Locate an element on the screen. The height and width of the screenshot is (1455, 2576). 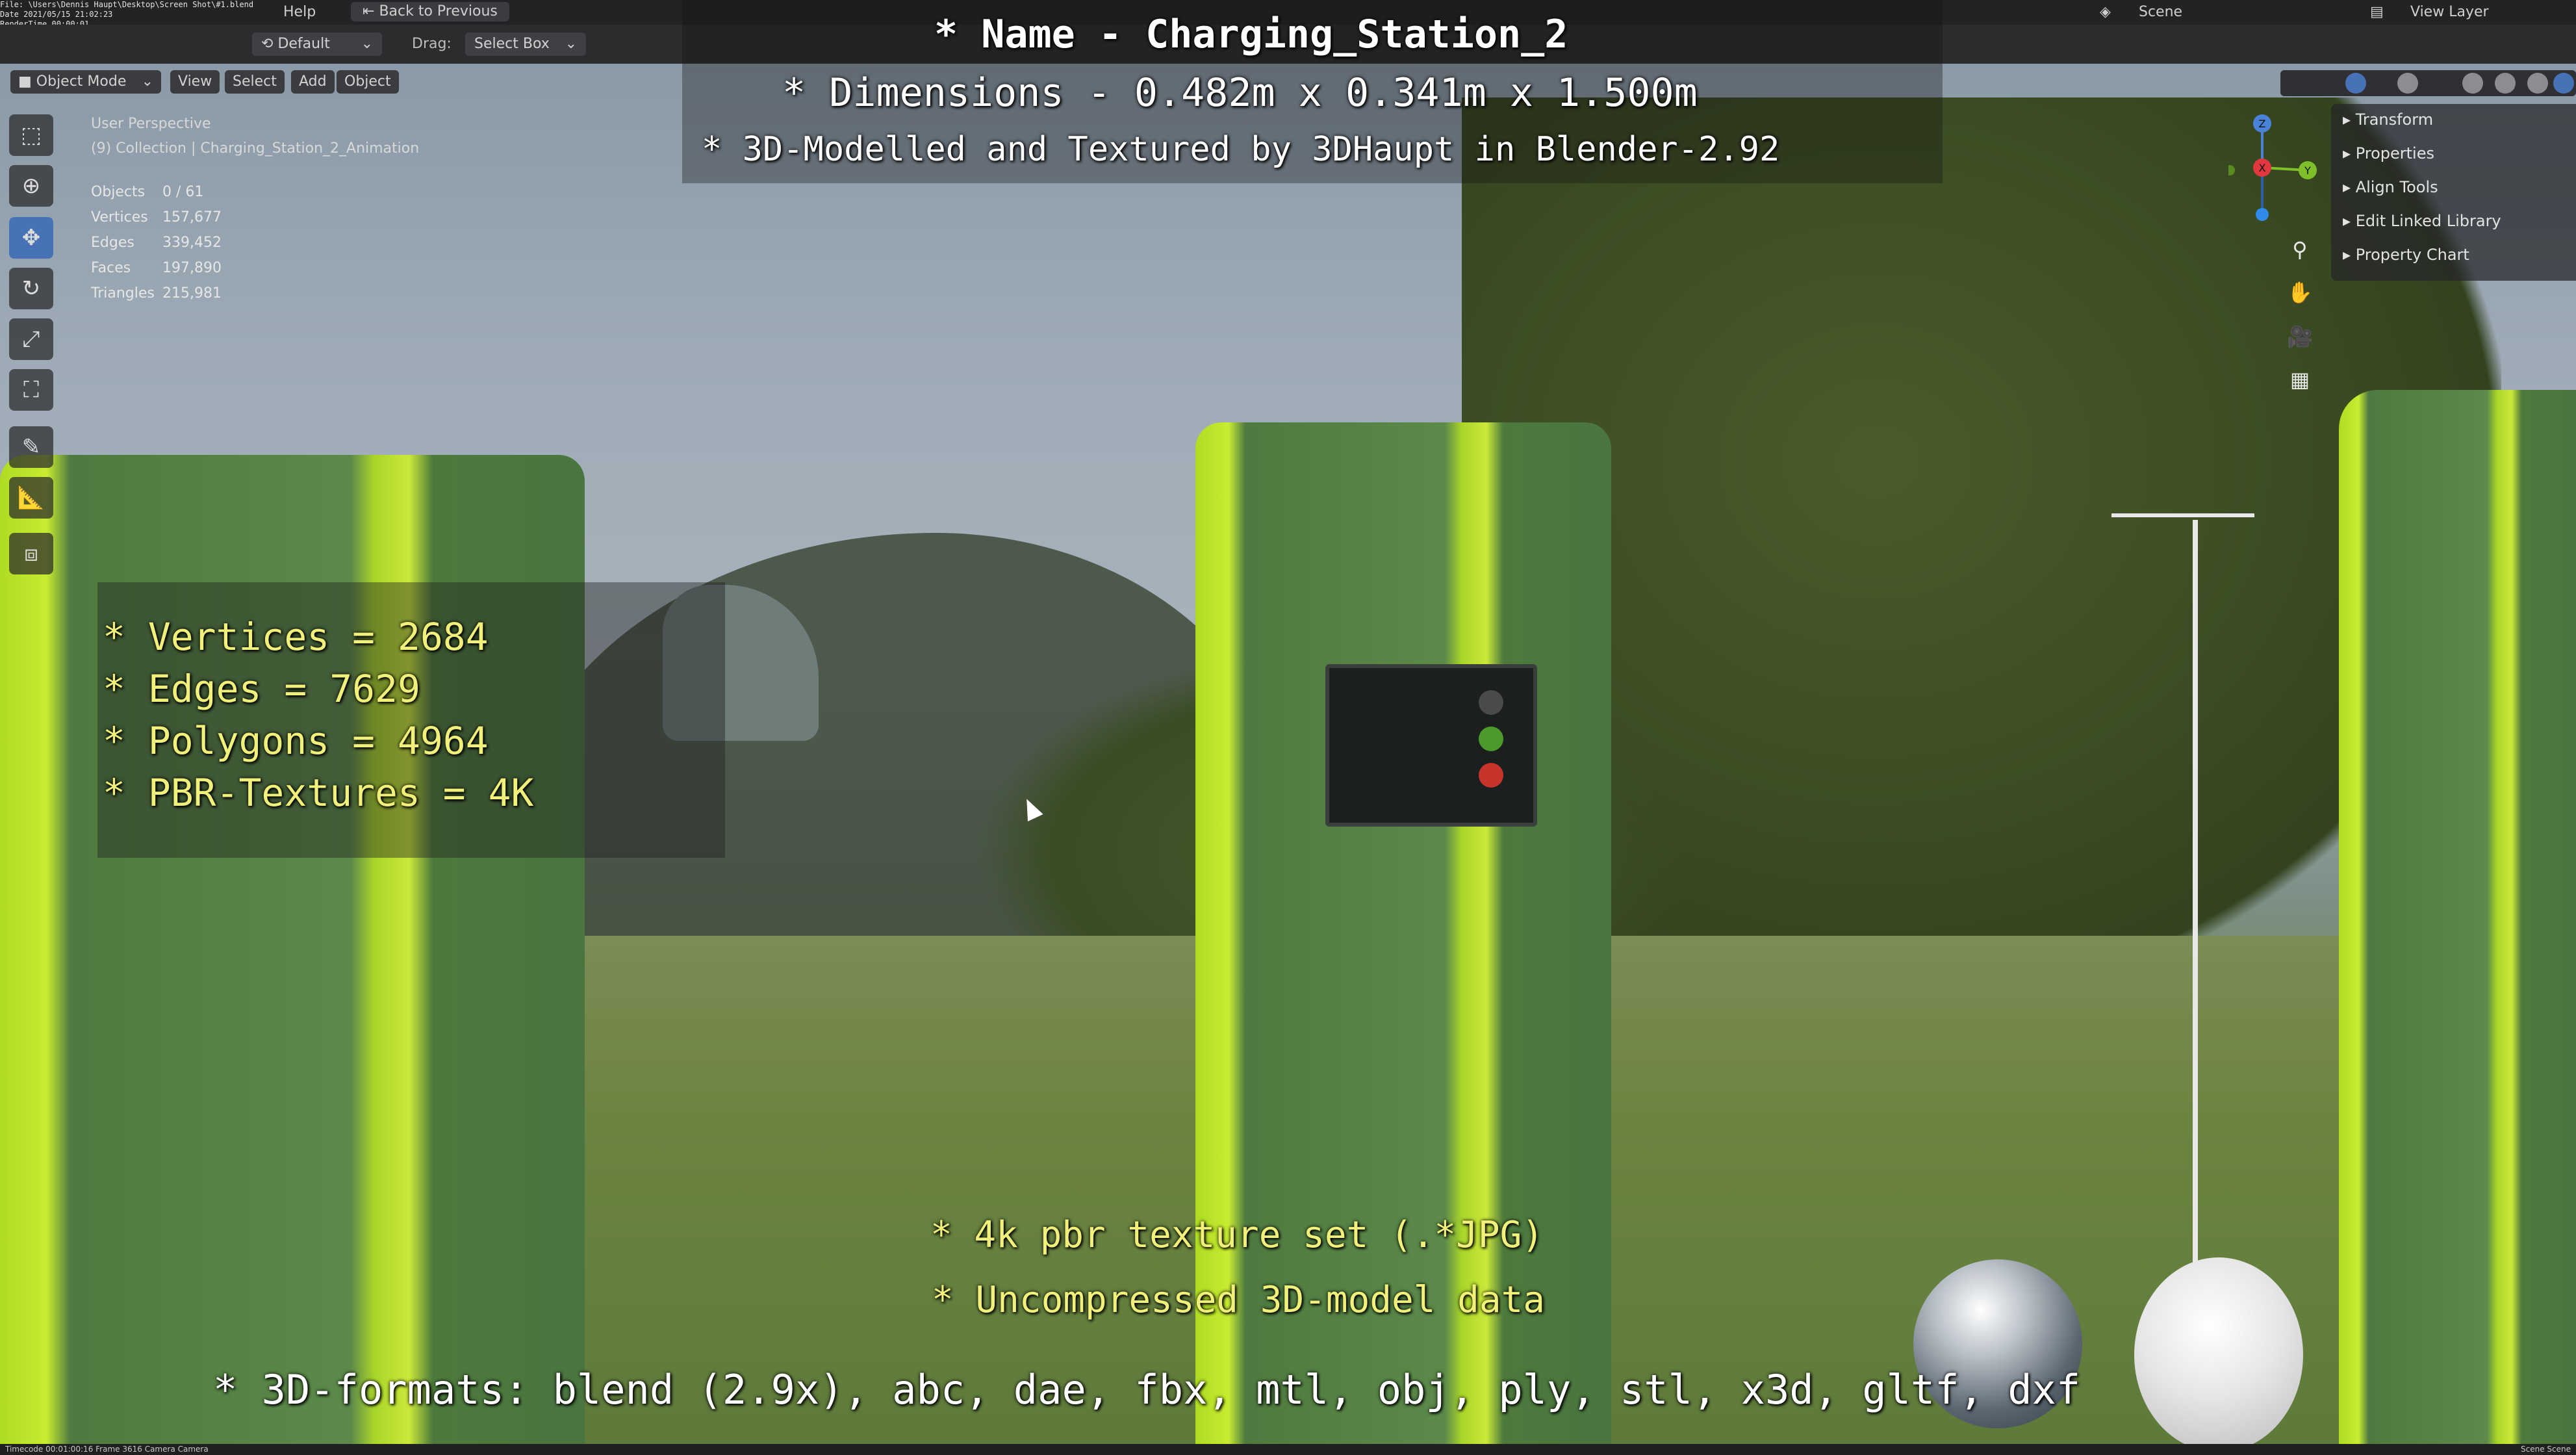
zoom-icon: ⚲ is located at coordinates (2299, 249).